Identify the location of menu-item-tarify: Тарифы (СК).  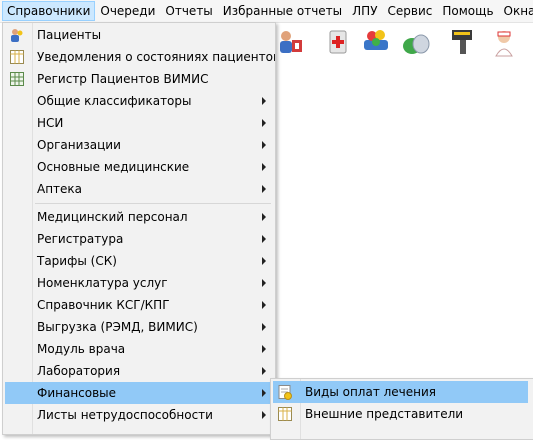
(139, 261).